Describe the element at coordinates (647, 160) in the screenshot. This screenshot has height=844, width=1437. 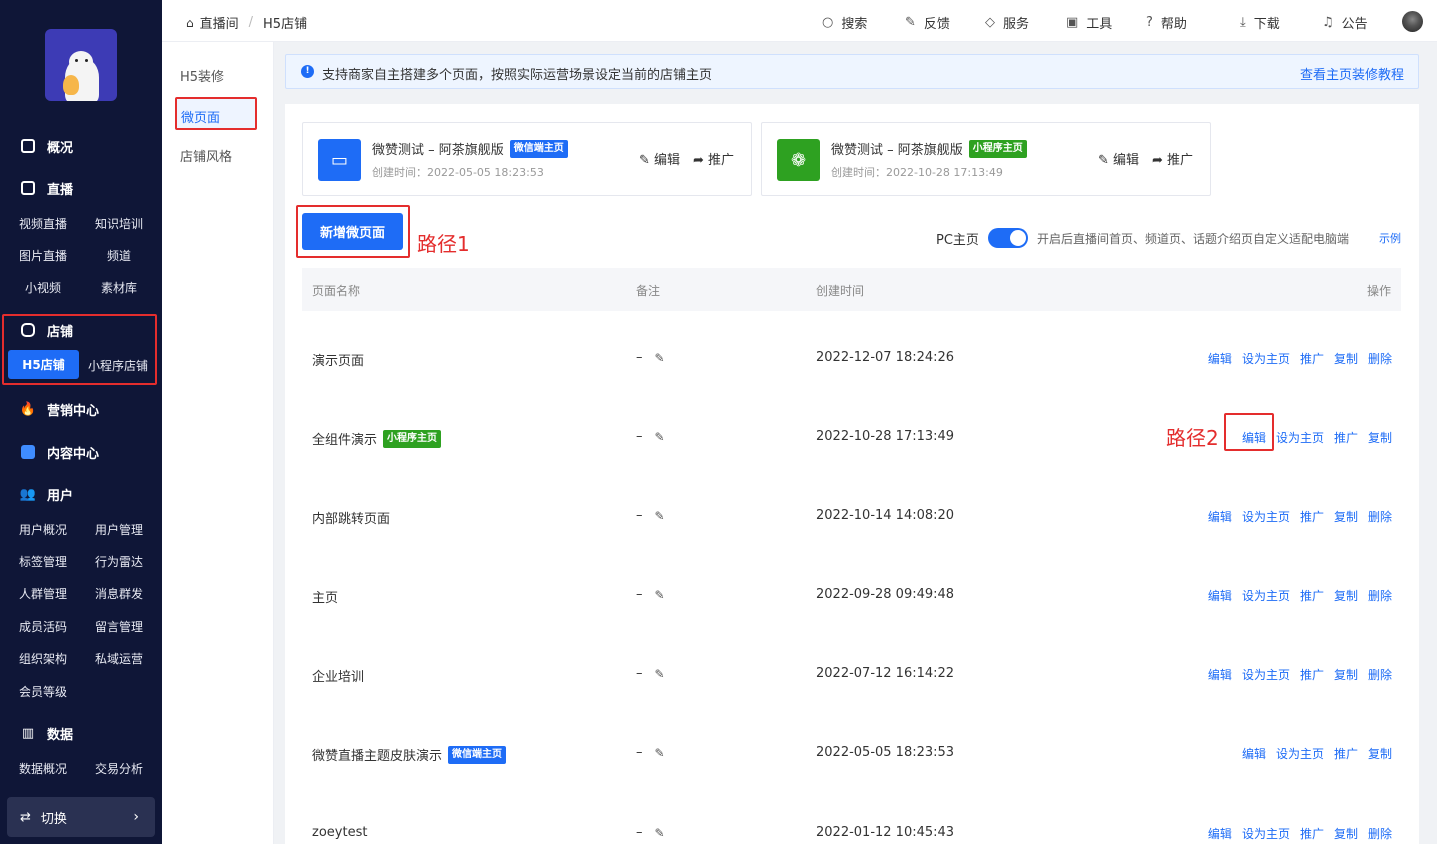
I see `edit-icon: ✎` at that location.